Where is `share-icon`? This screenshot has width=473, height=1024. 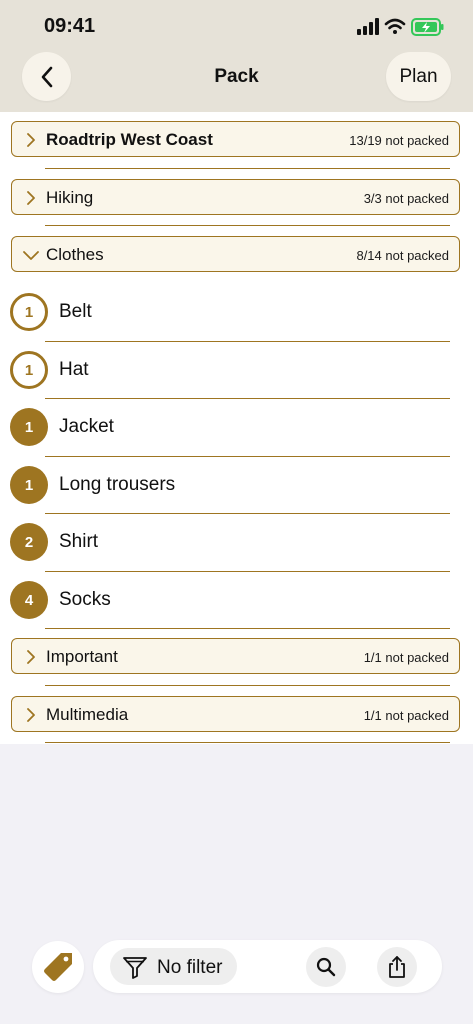 share-icon is located at coordinates (397, 967).